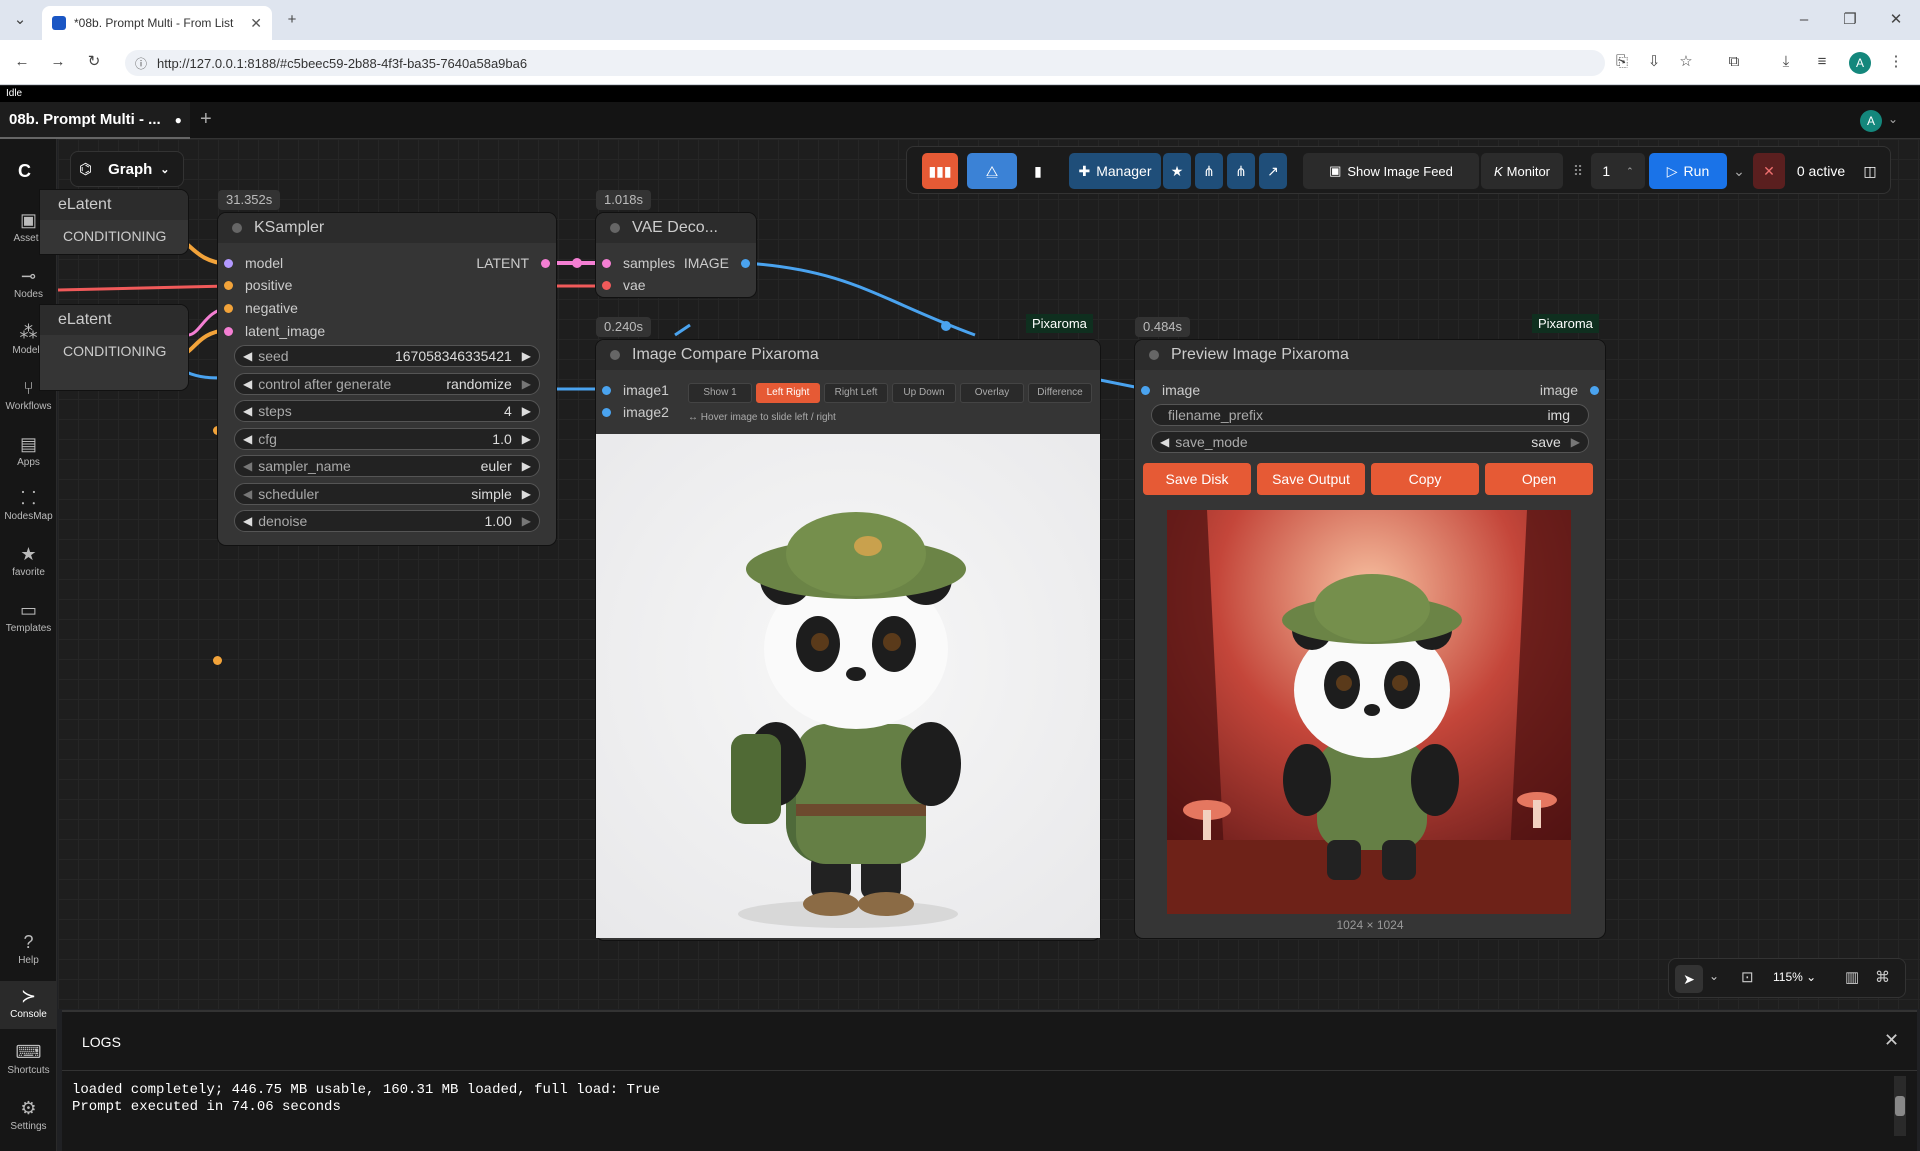 This screenshot has height=1151, width=1920. I want to click on monitor-k-icon: K, so click(1498, 171).